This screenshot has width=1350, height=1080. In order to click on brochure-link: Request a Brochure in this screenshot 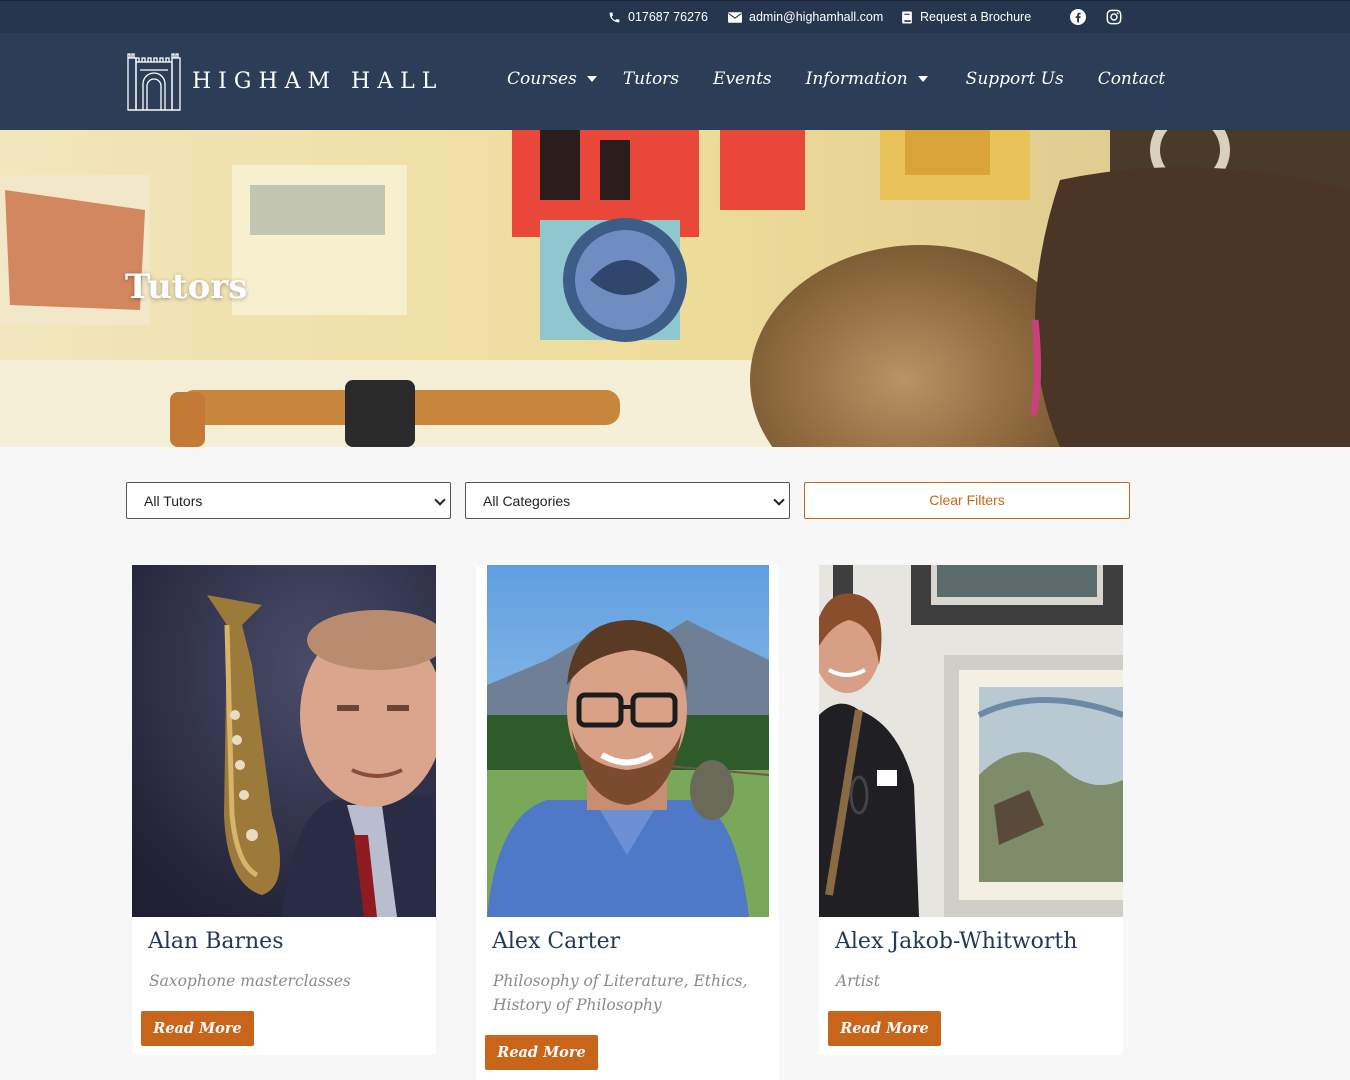, I will do `click(966, 17)`.